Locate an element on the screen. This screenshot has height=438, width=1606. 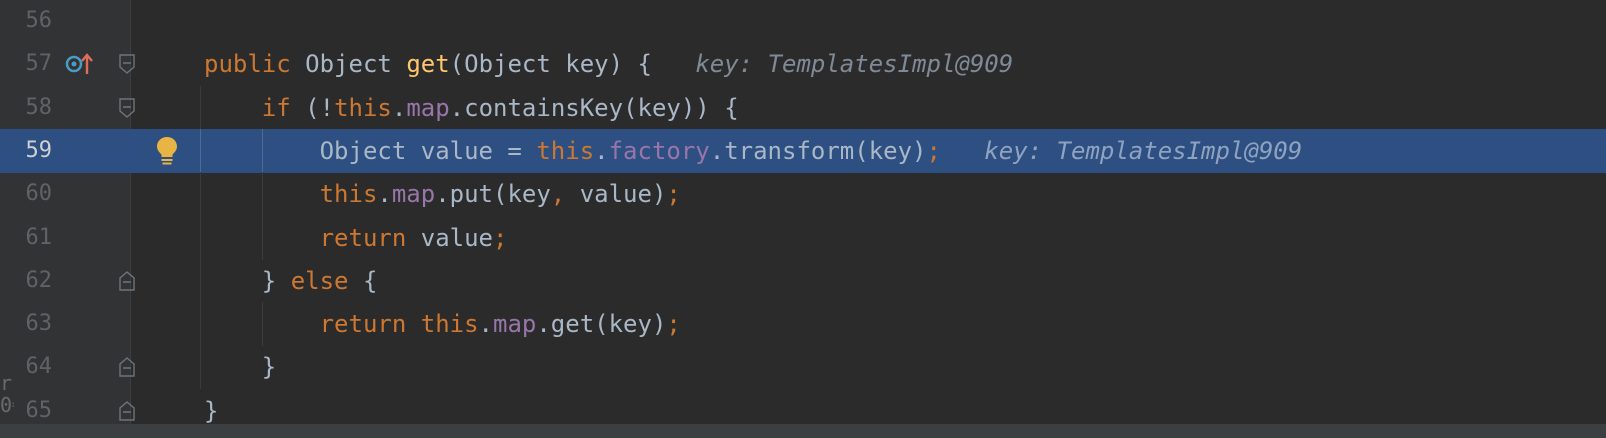
code-line-62: 62 } else { is located at coordinates (803, 280).